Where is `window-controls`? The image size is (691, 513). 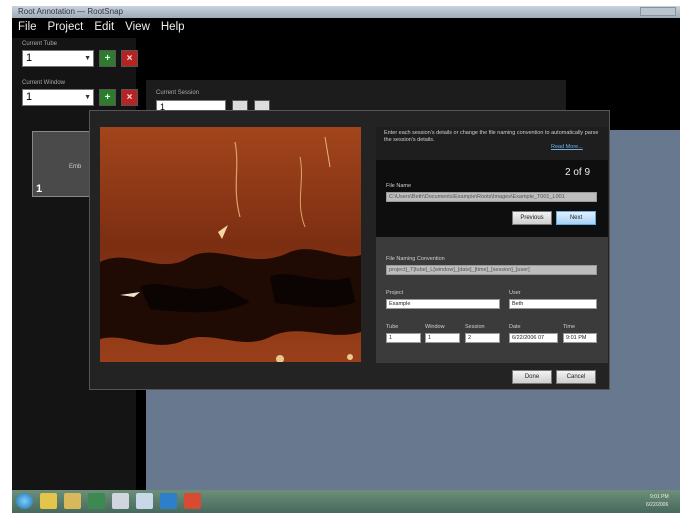
window-controls is located at coordinates (658, 11).